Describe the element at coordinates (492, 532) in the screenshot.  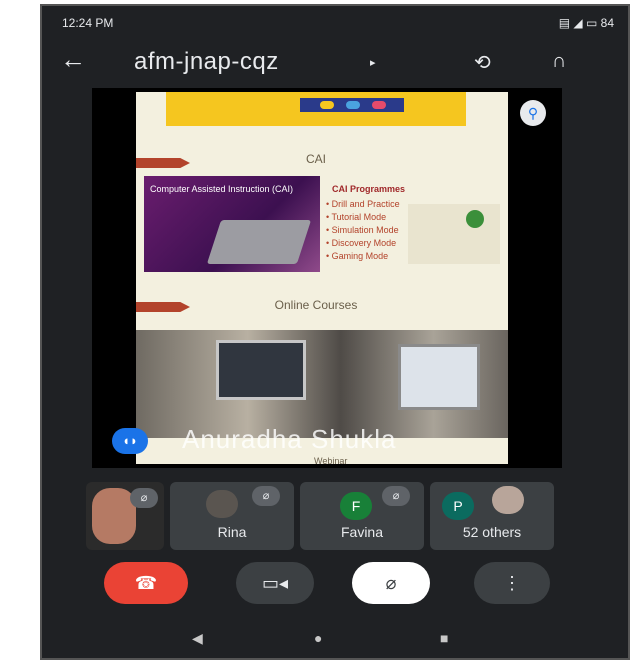
I see `participant-name: 52 others` at that location.